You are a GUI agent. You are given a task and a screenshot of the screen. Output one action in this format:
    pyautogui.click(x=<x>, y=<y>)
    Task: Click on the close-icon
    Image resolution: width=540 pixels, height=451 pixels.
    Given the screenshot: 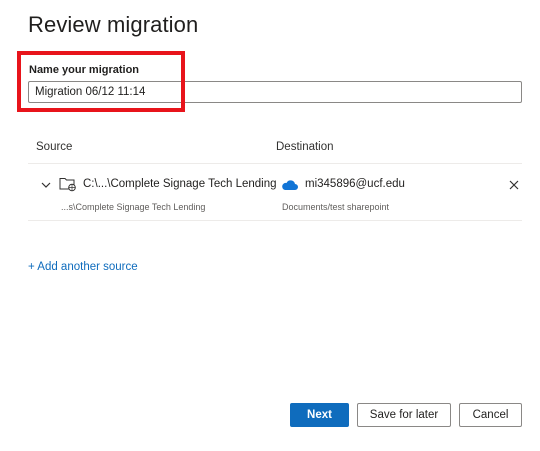 What is the action you would take?
    pyautogui.click(x=514, y=184)
    